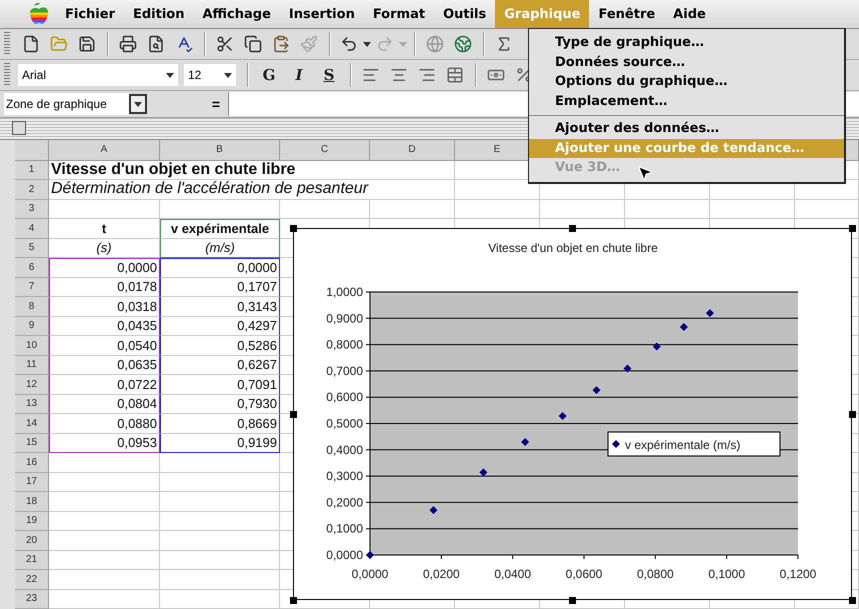  Describe the element at coordinates (220, 287) in the screenshot. I see `table-cell: 0,1707` at that location.